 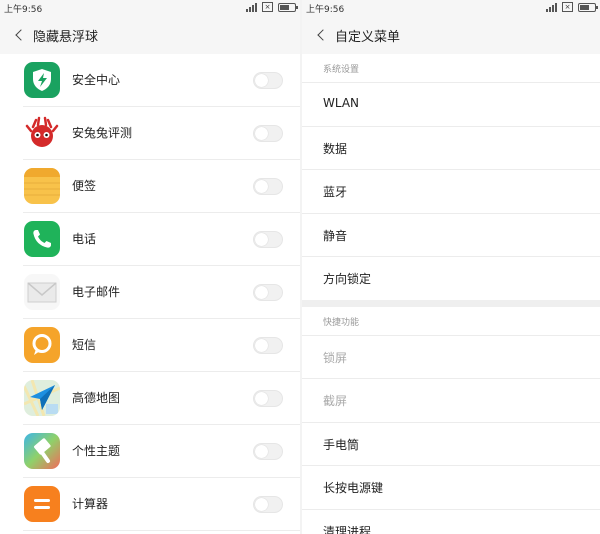 I want to click on menu-item-label: WLAN, so click(x=341, y=103).